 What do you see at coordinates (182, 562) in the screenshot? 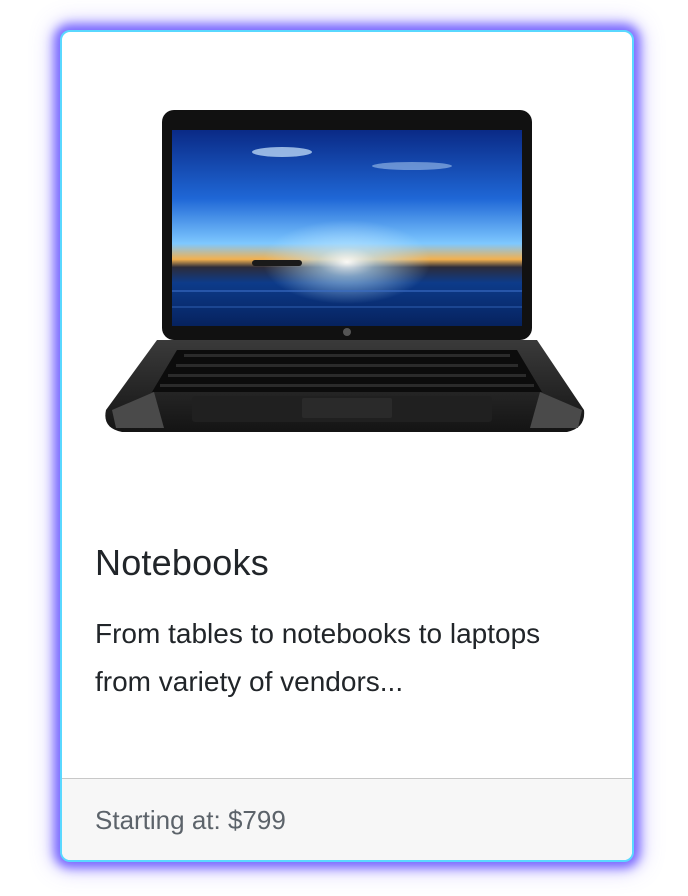
I see `card-title: Notebooks` at bounding box center [182, 562].